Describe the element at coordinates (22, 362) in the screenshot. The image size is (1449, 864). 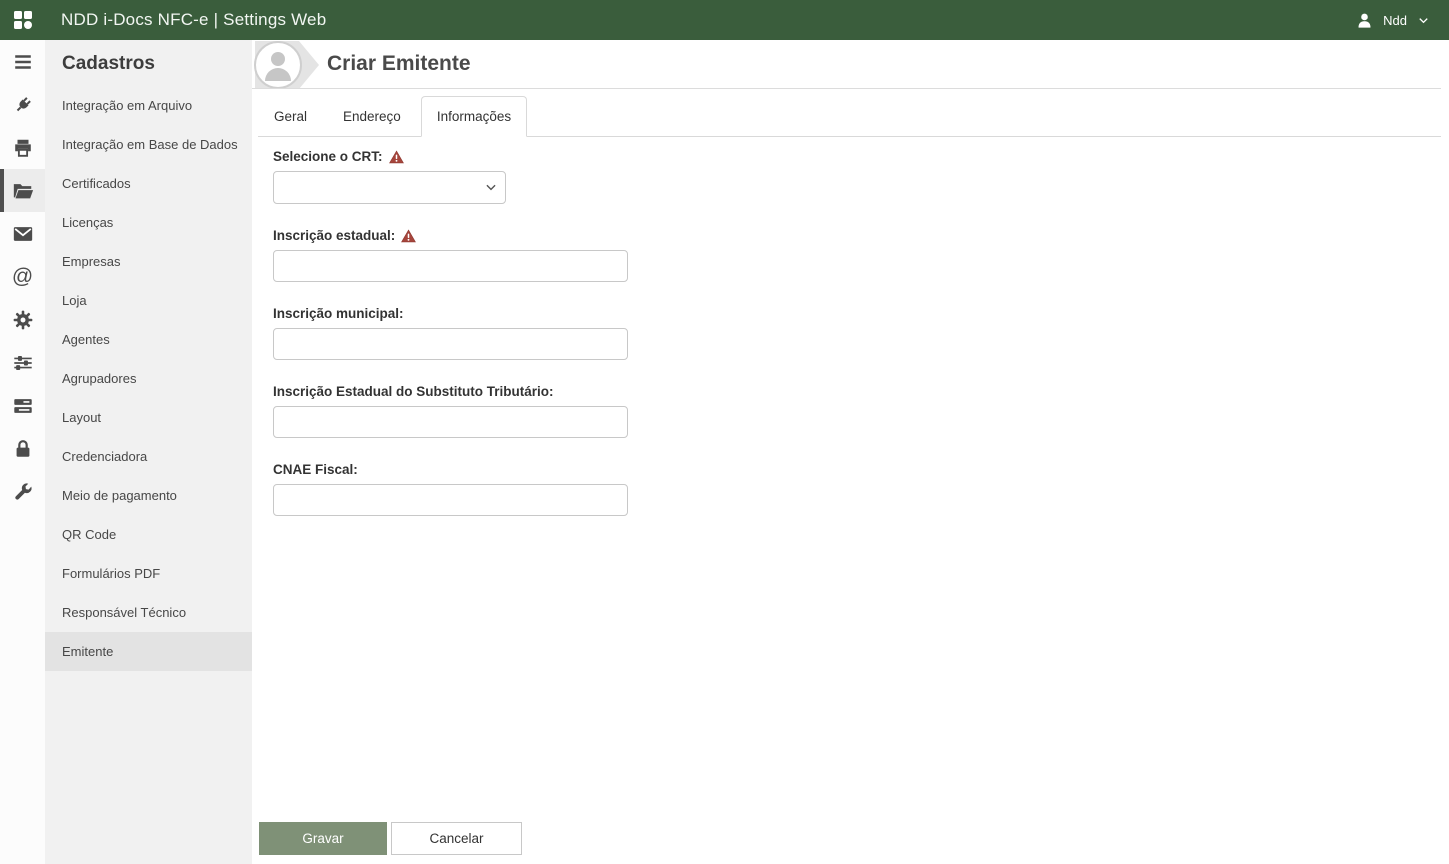
I see `sliders-icon` at that location.